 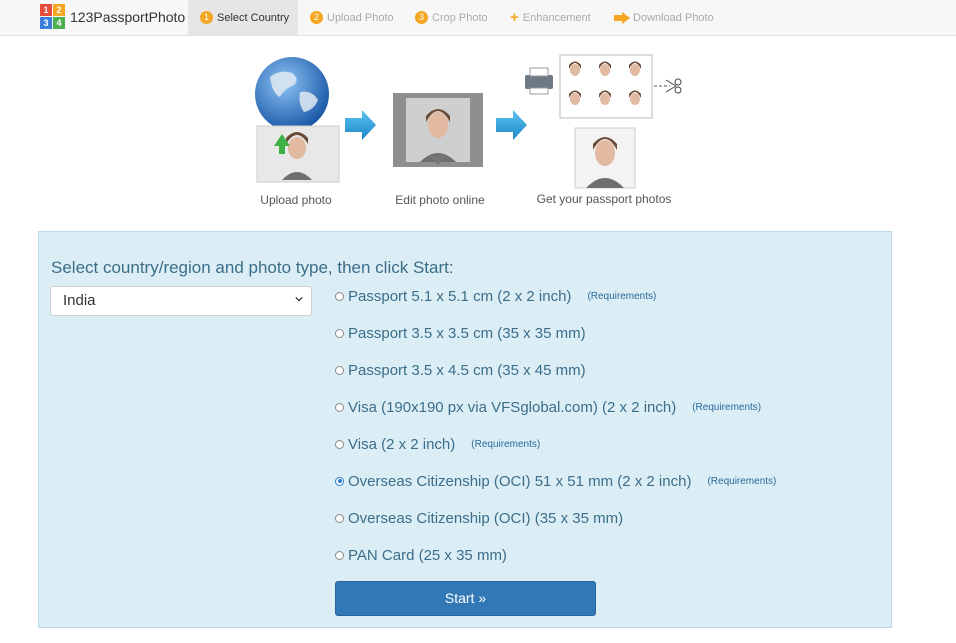 What do you see at coordinates (253, 17) in the screenshot?
I see `step-label: Select Country` at bounding box center [253, 17].